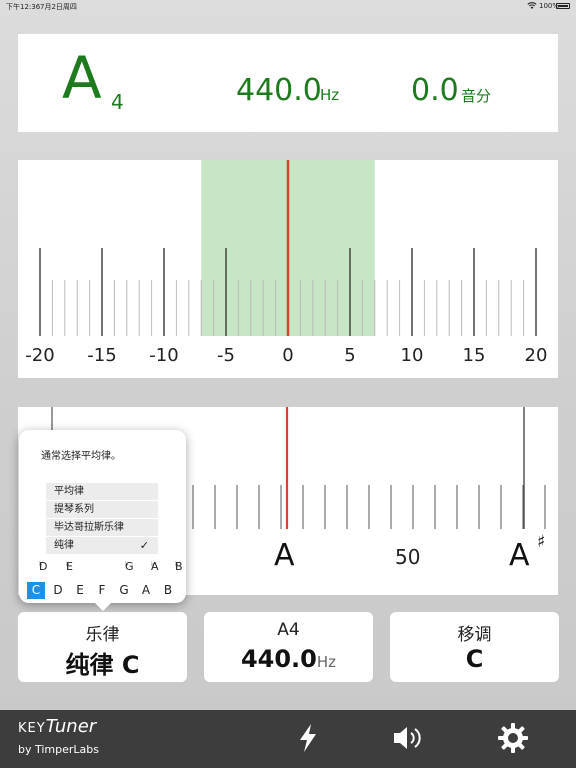 This screenshot has height=768, width=576. I want to click on logo-tuner: Tuner, so click(71, 726).